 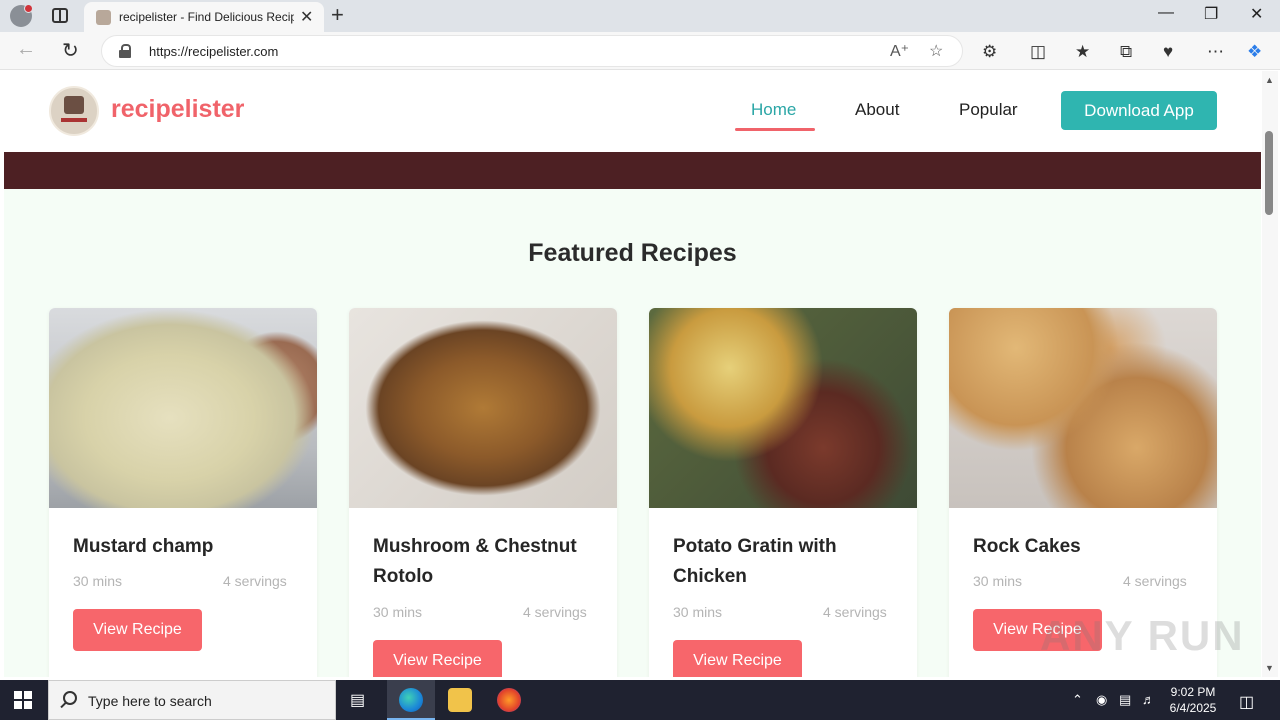 What do you see at coordinates (1168, 52) in the screenshot?
I see `browser-essentials-icon: ♥` at bounding box center [1168, 52].